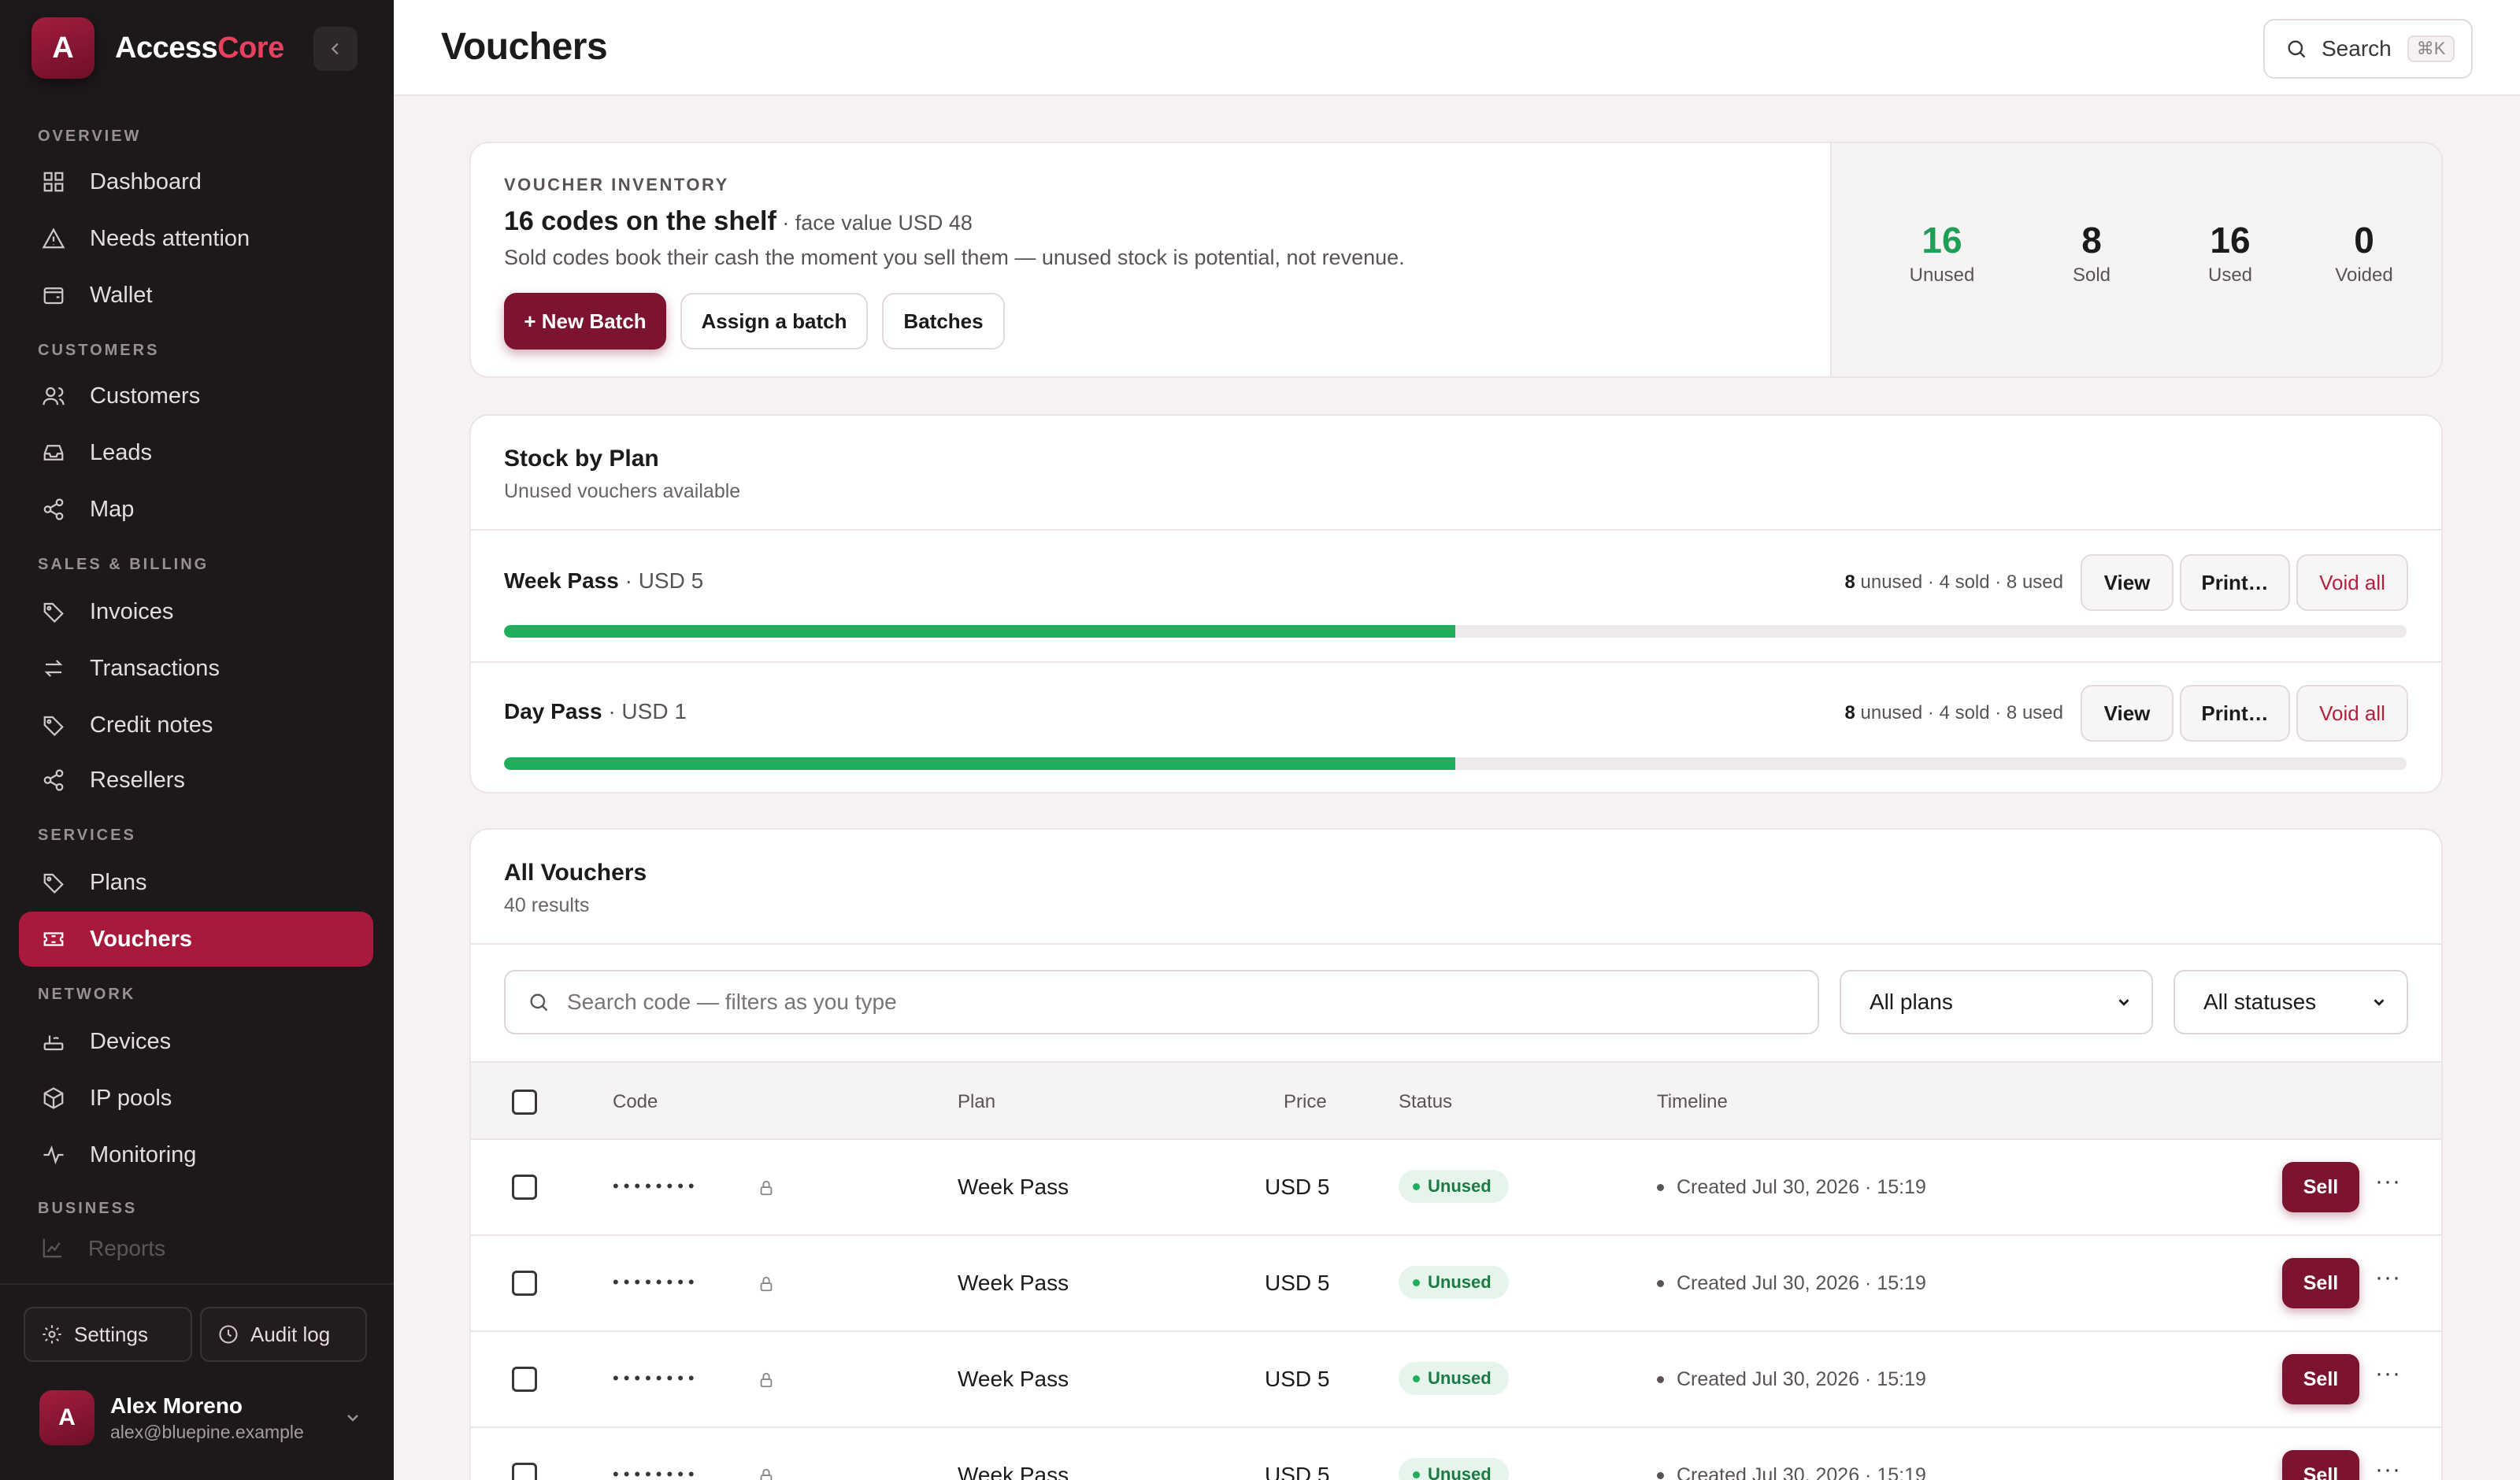  I want to click on sidebar-item-label: Reports, so click(127, 1248).